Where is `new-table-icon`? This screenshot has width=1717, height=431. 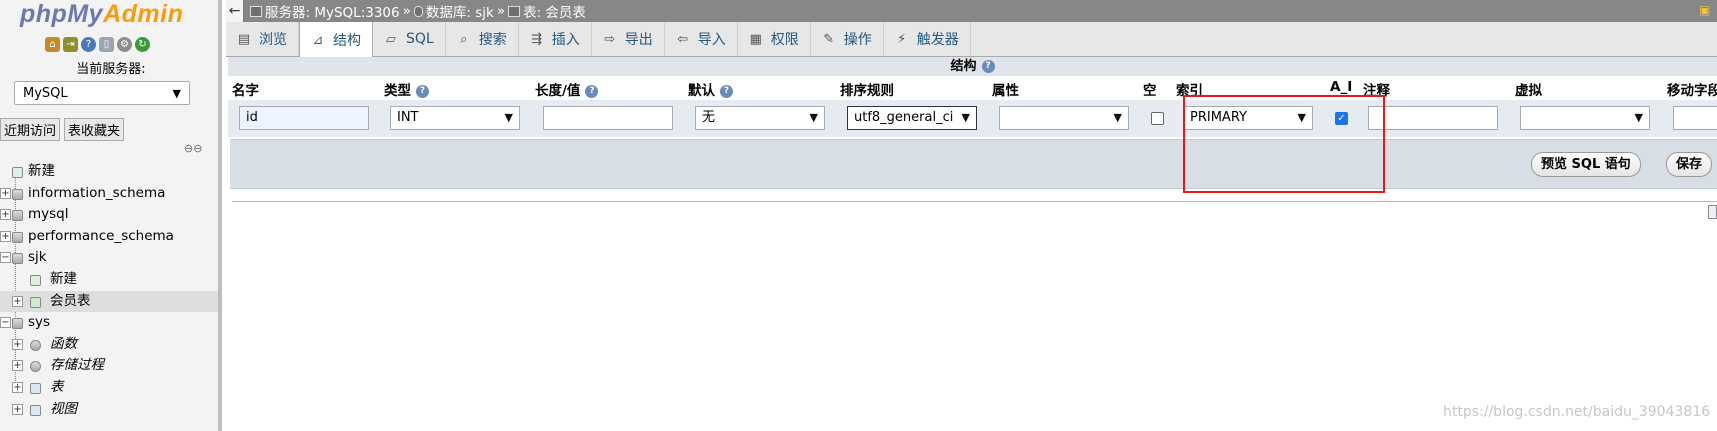
new-table-icon is located at coordinates (35, 280).